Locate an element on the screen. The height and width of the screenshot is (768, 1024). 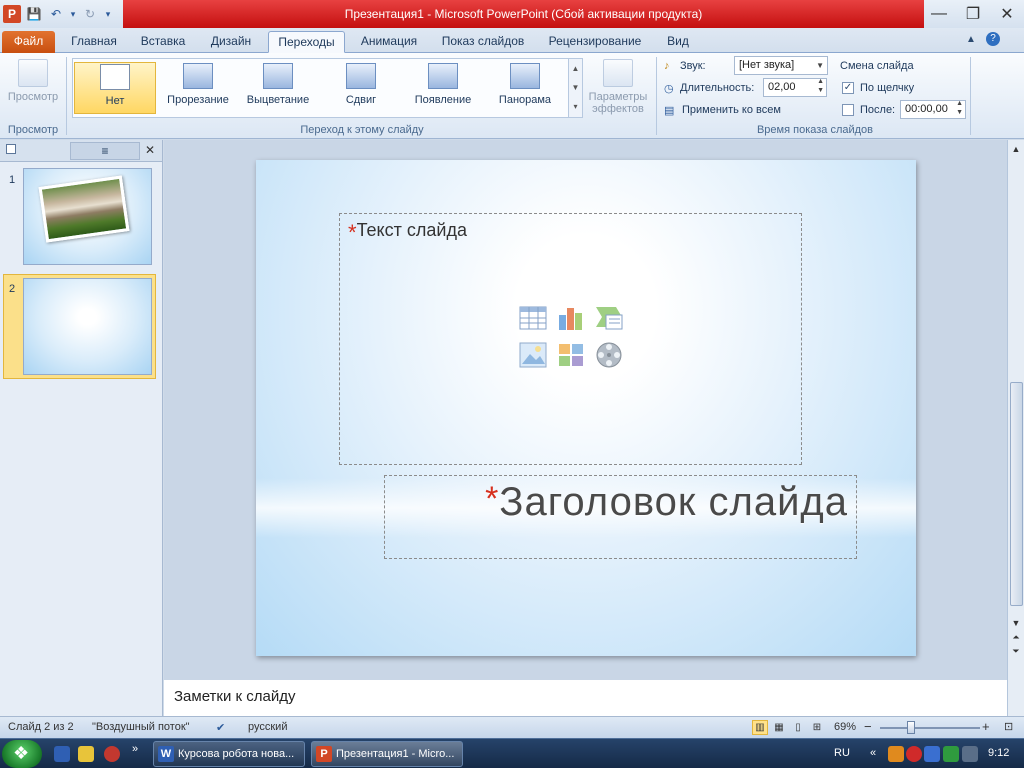
after-checkbox: После: is located at coordinates (868, 110).